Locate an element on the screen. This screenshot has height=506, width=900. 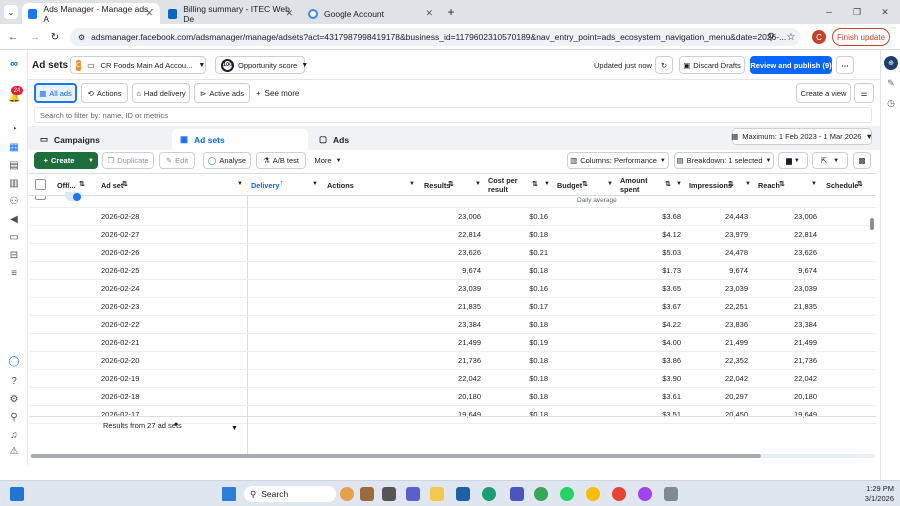
col-ad-set: Ad set is located at coordinates (112, 185).